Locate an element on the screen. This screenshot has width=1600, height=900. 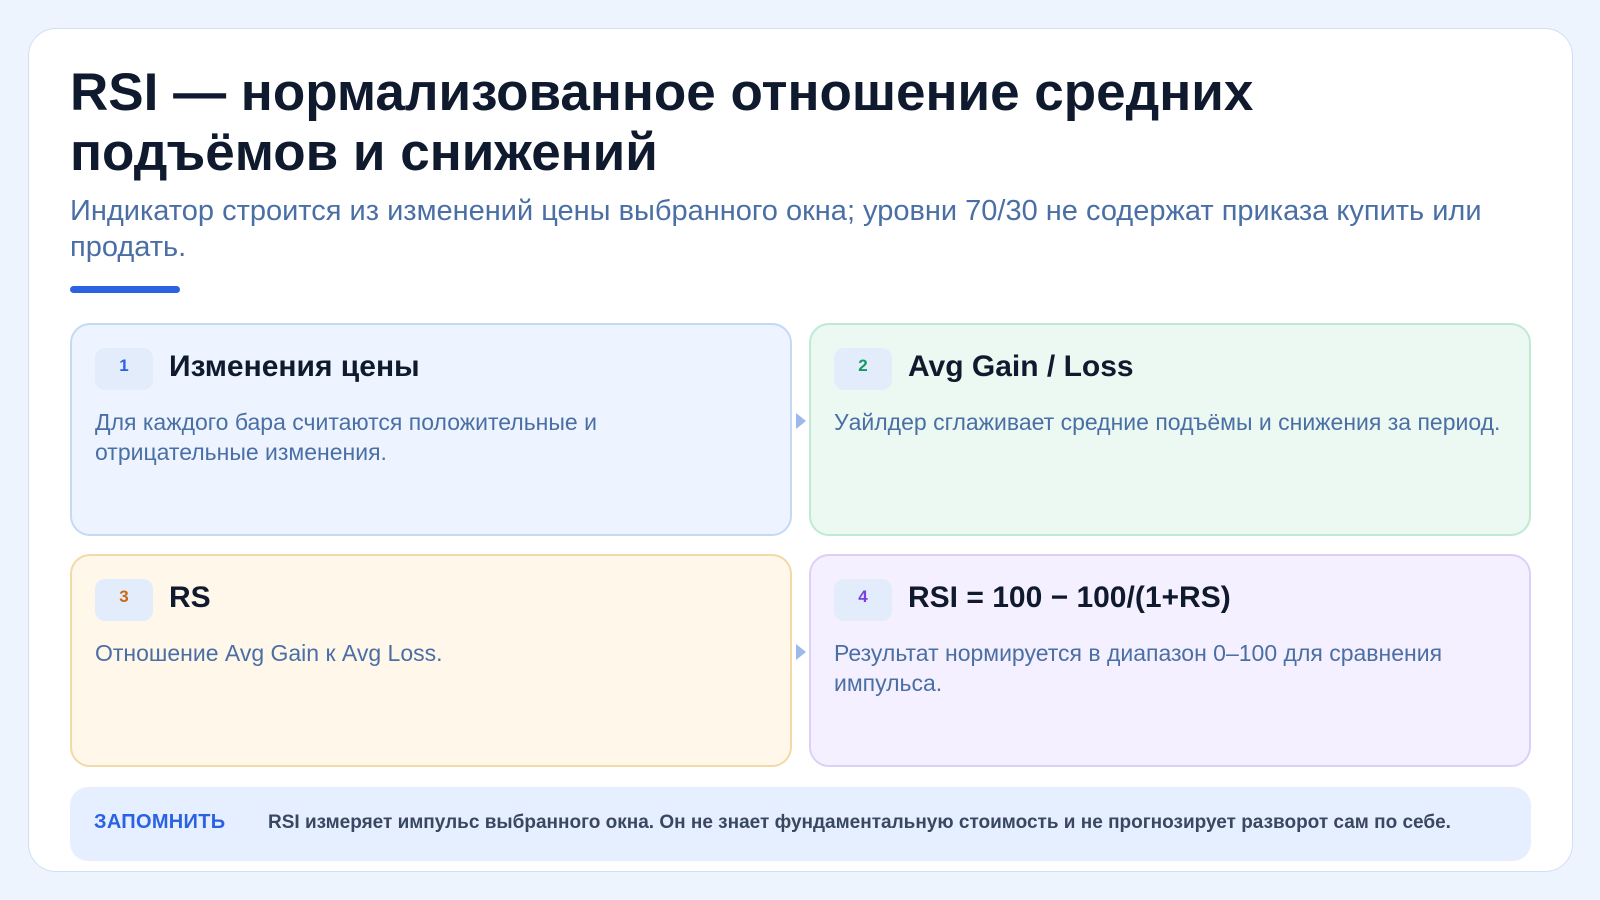
step-description: Отношение Avg Gain к Avg Loss. is located at coordinates (269, 653).